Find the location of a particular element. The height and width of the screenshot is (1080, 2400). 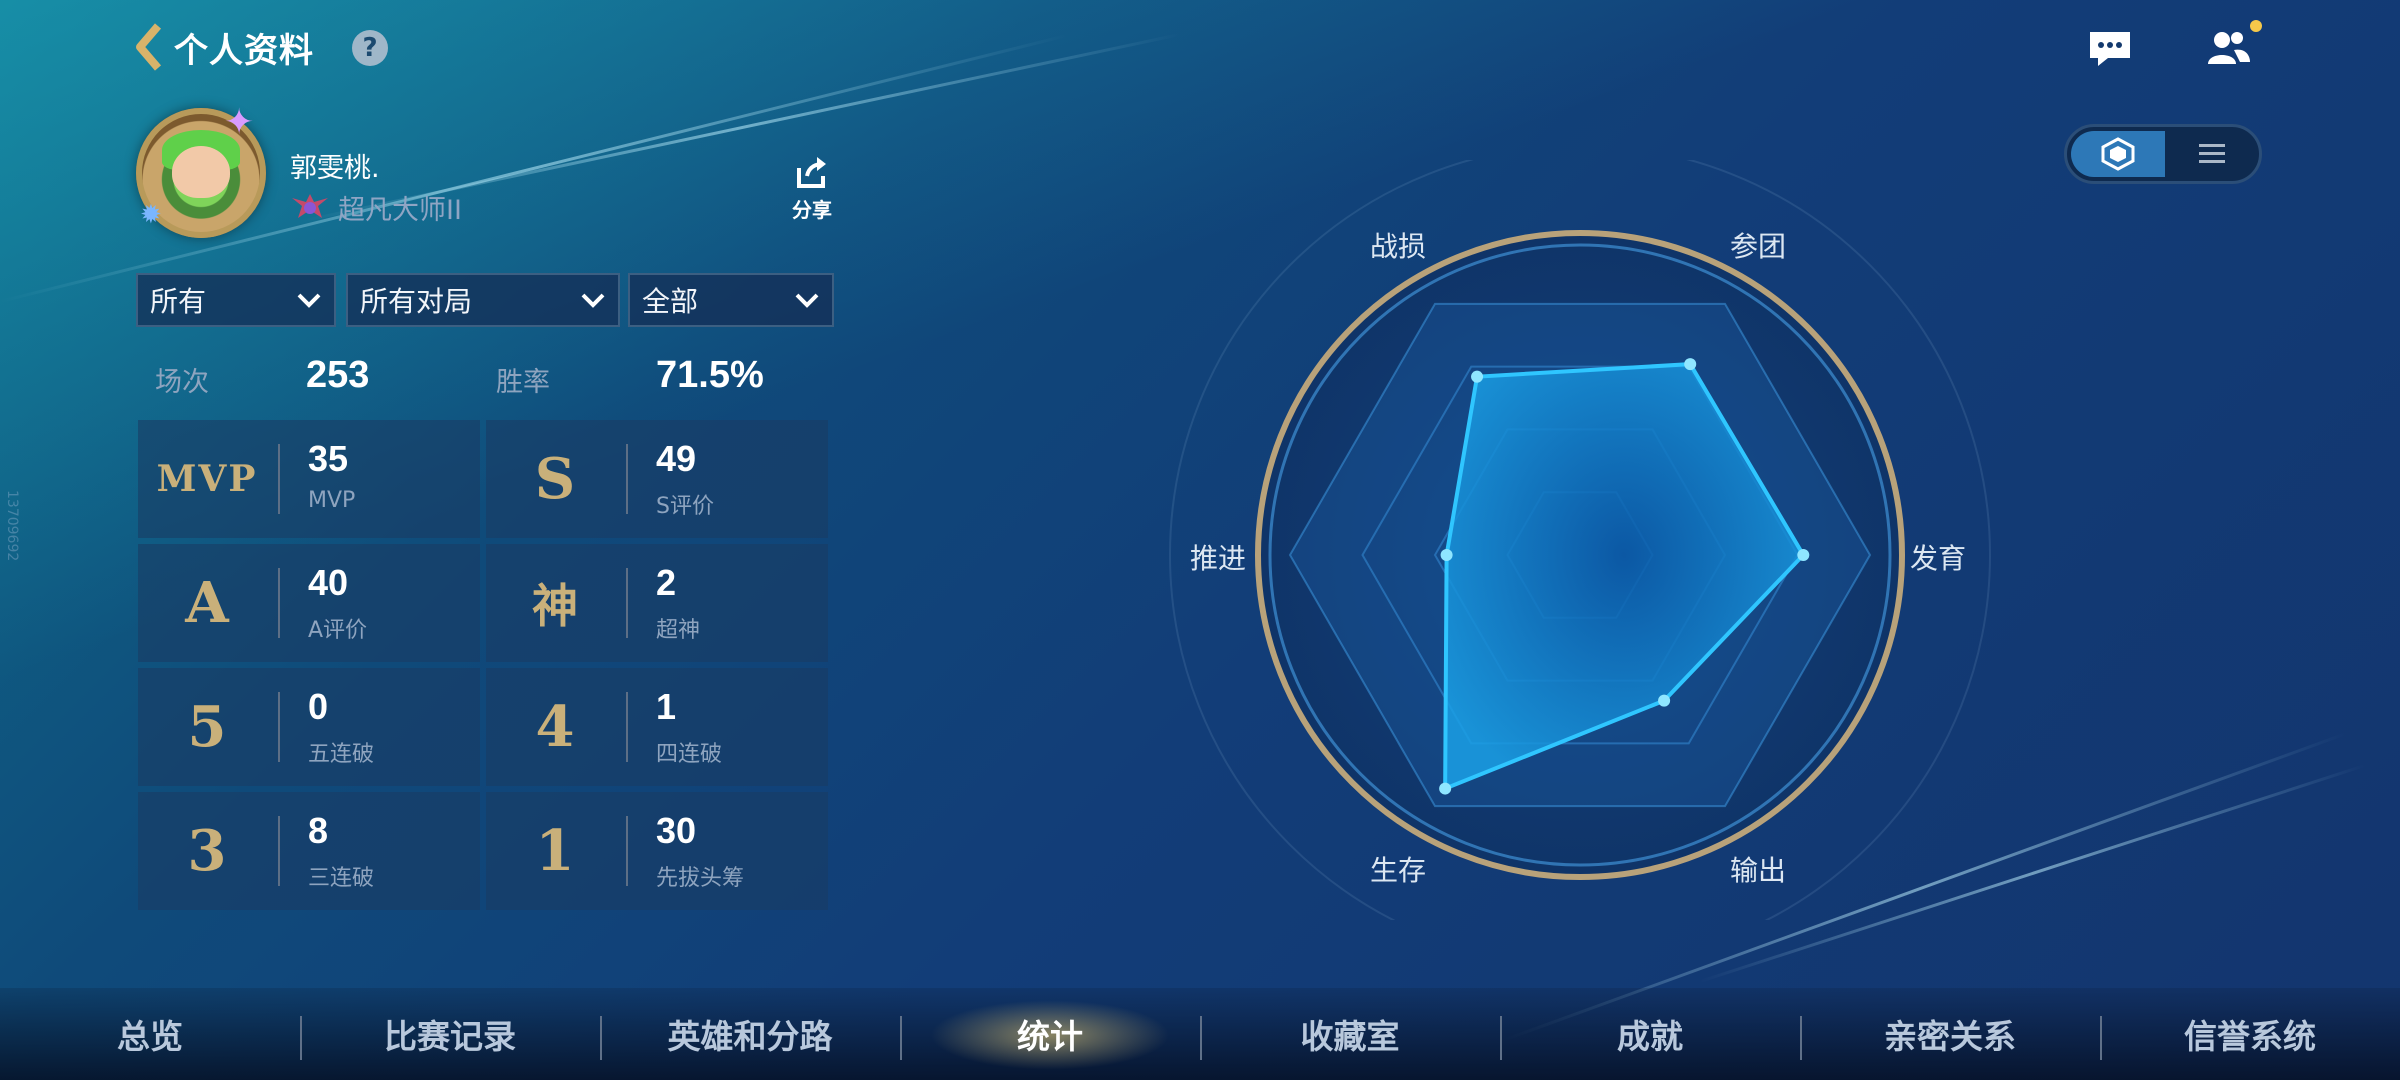

radar-axis-label: 战损 is located at coordinates (1398, 247).